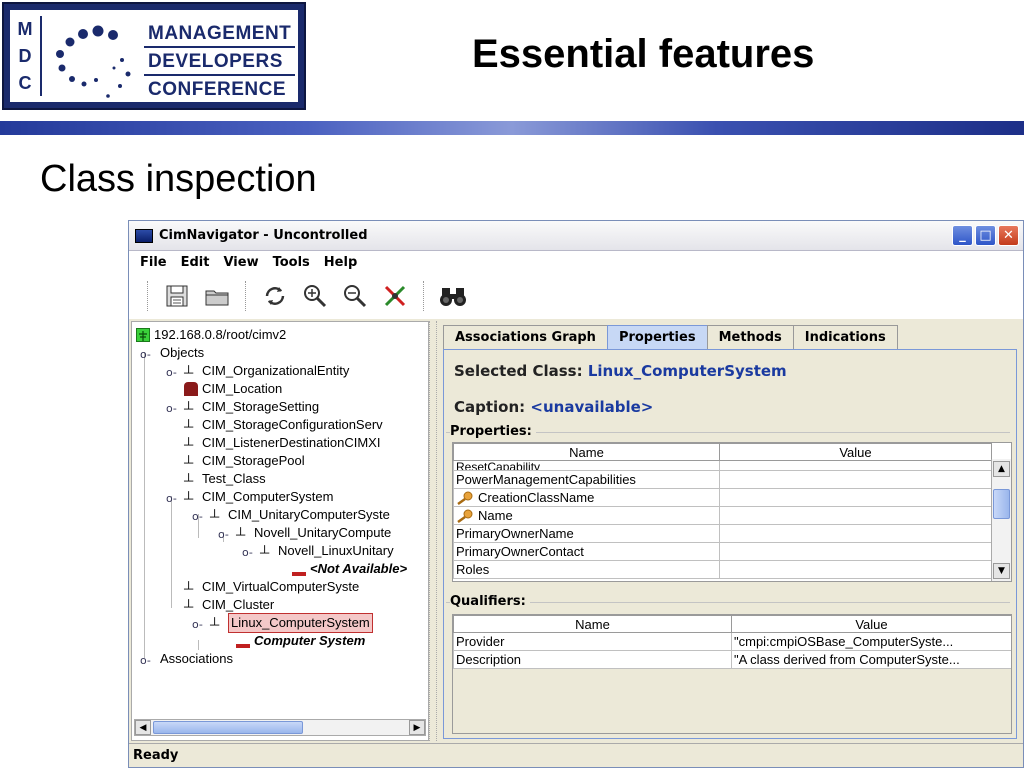 The image size is (1024, 768). Describe the element at coordinates (340, 262) in the screenshot. I see `menu-help: Help` at that location.